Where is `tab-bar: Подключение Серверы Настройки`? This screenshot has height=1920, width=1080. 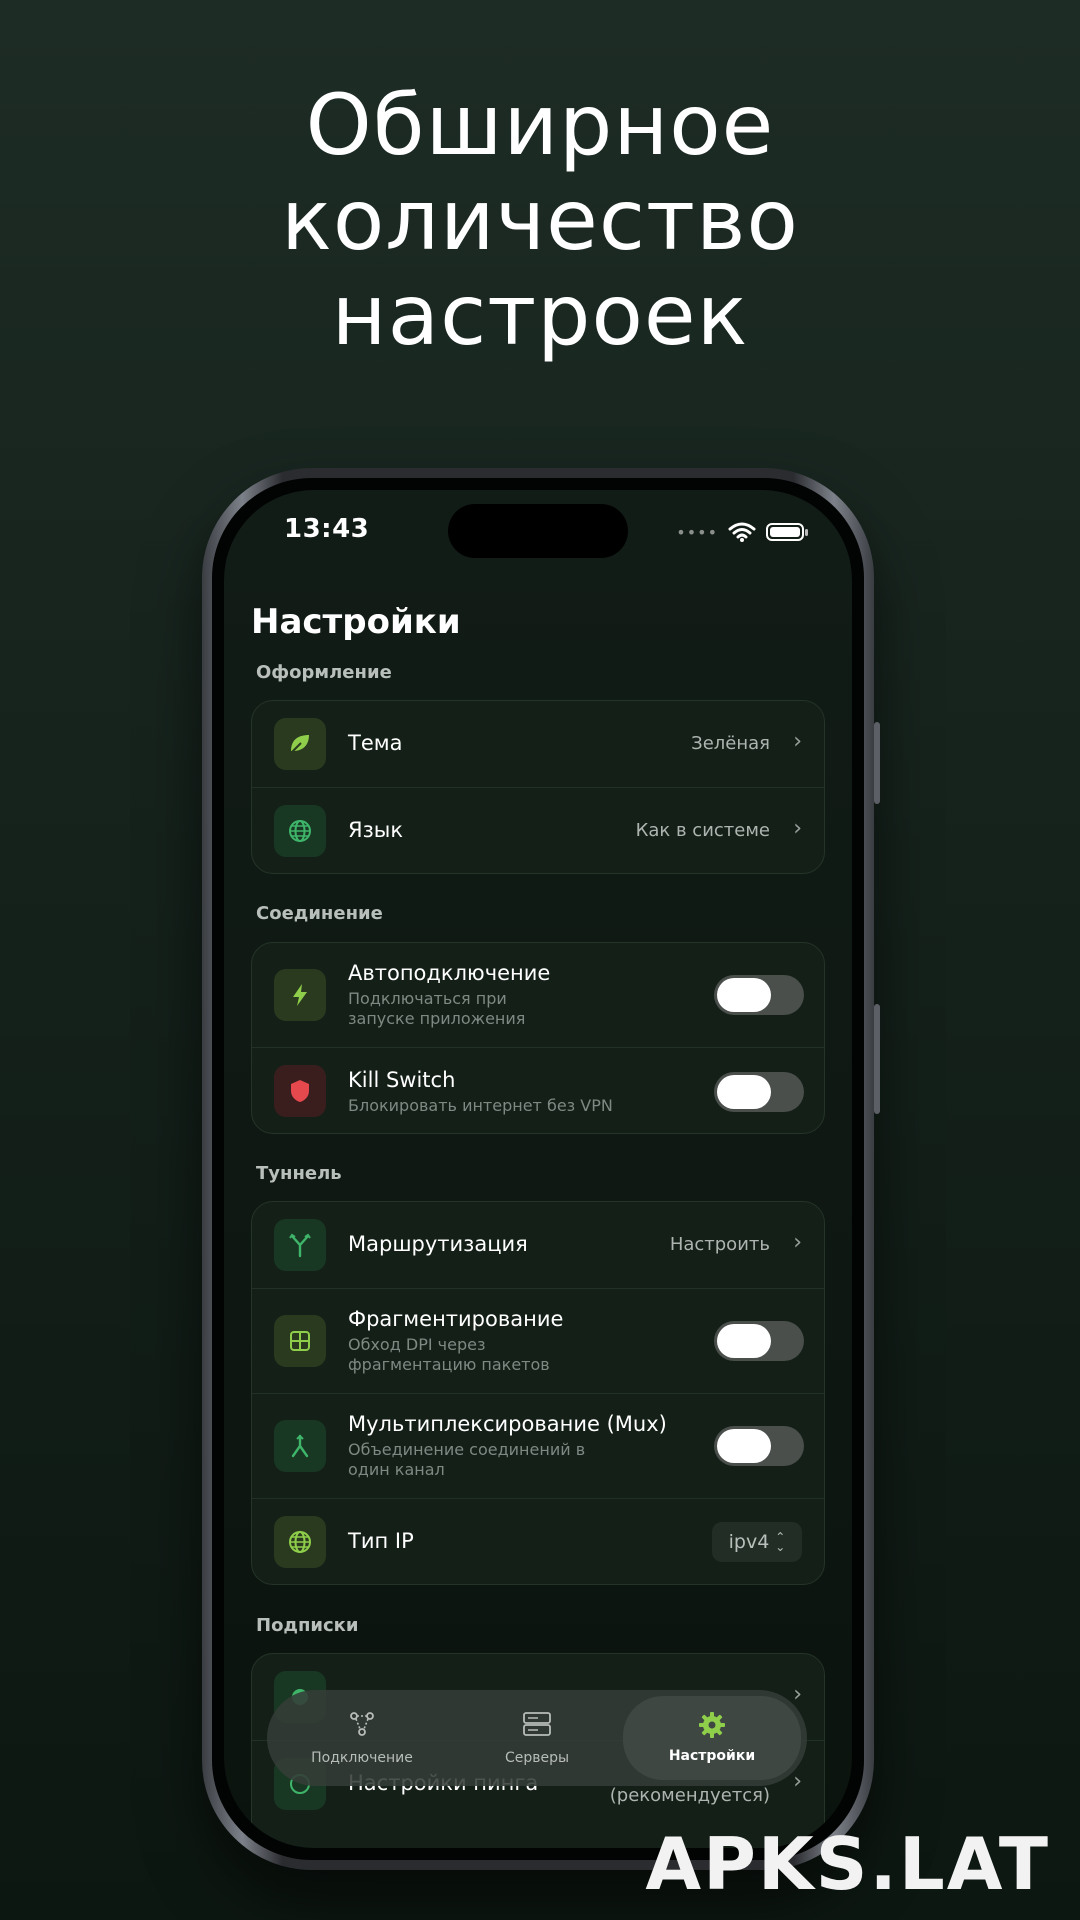
tab-bar: Подключение Серверы Настройки is located at coordinates (537, 1738).